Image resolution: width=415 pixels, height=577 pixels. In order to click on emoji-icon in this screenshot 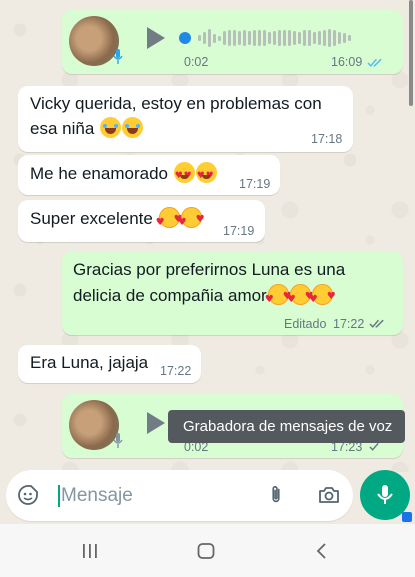, I will do `click(28, 495)`.